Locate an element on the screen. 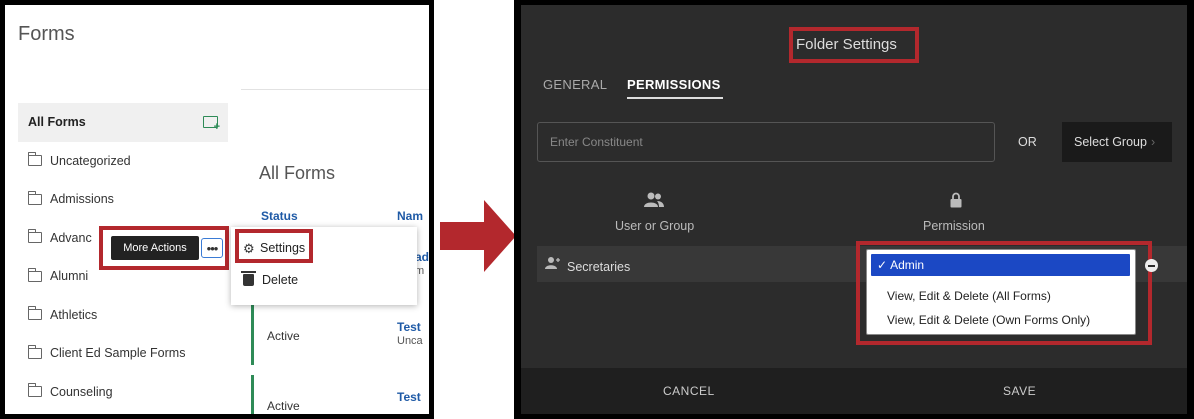 This screenshot has height=419, width=1194. users-icon is located at coordinates (654, 199).